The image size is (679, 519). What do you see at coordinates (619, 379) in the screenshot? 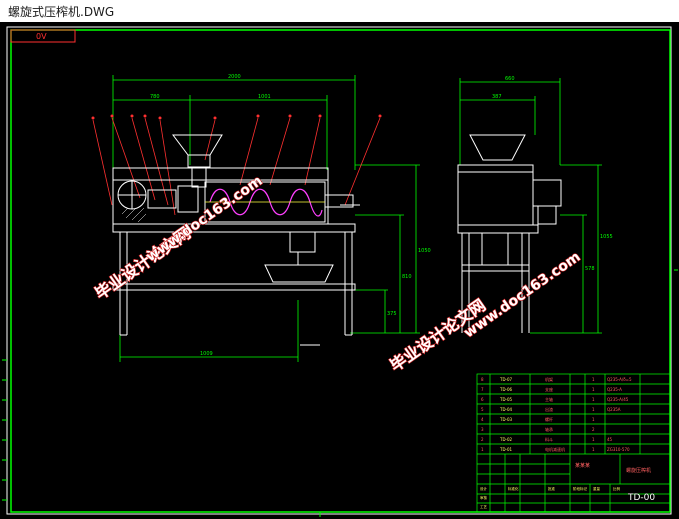
I see `svg-text: Q235-A/δ=5` at bounding box center [619, 379].